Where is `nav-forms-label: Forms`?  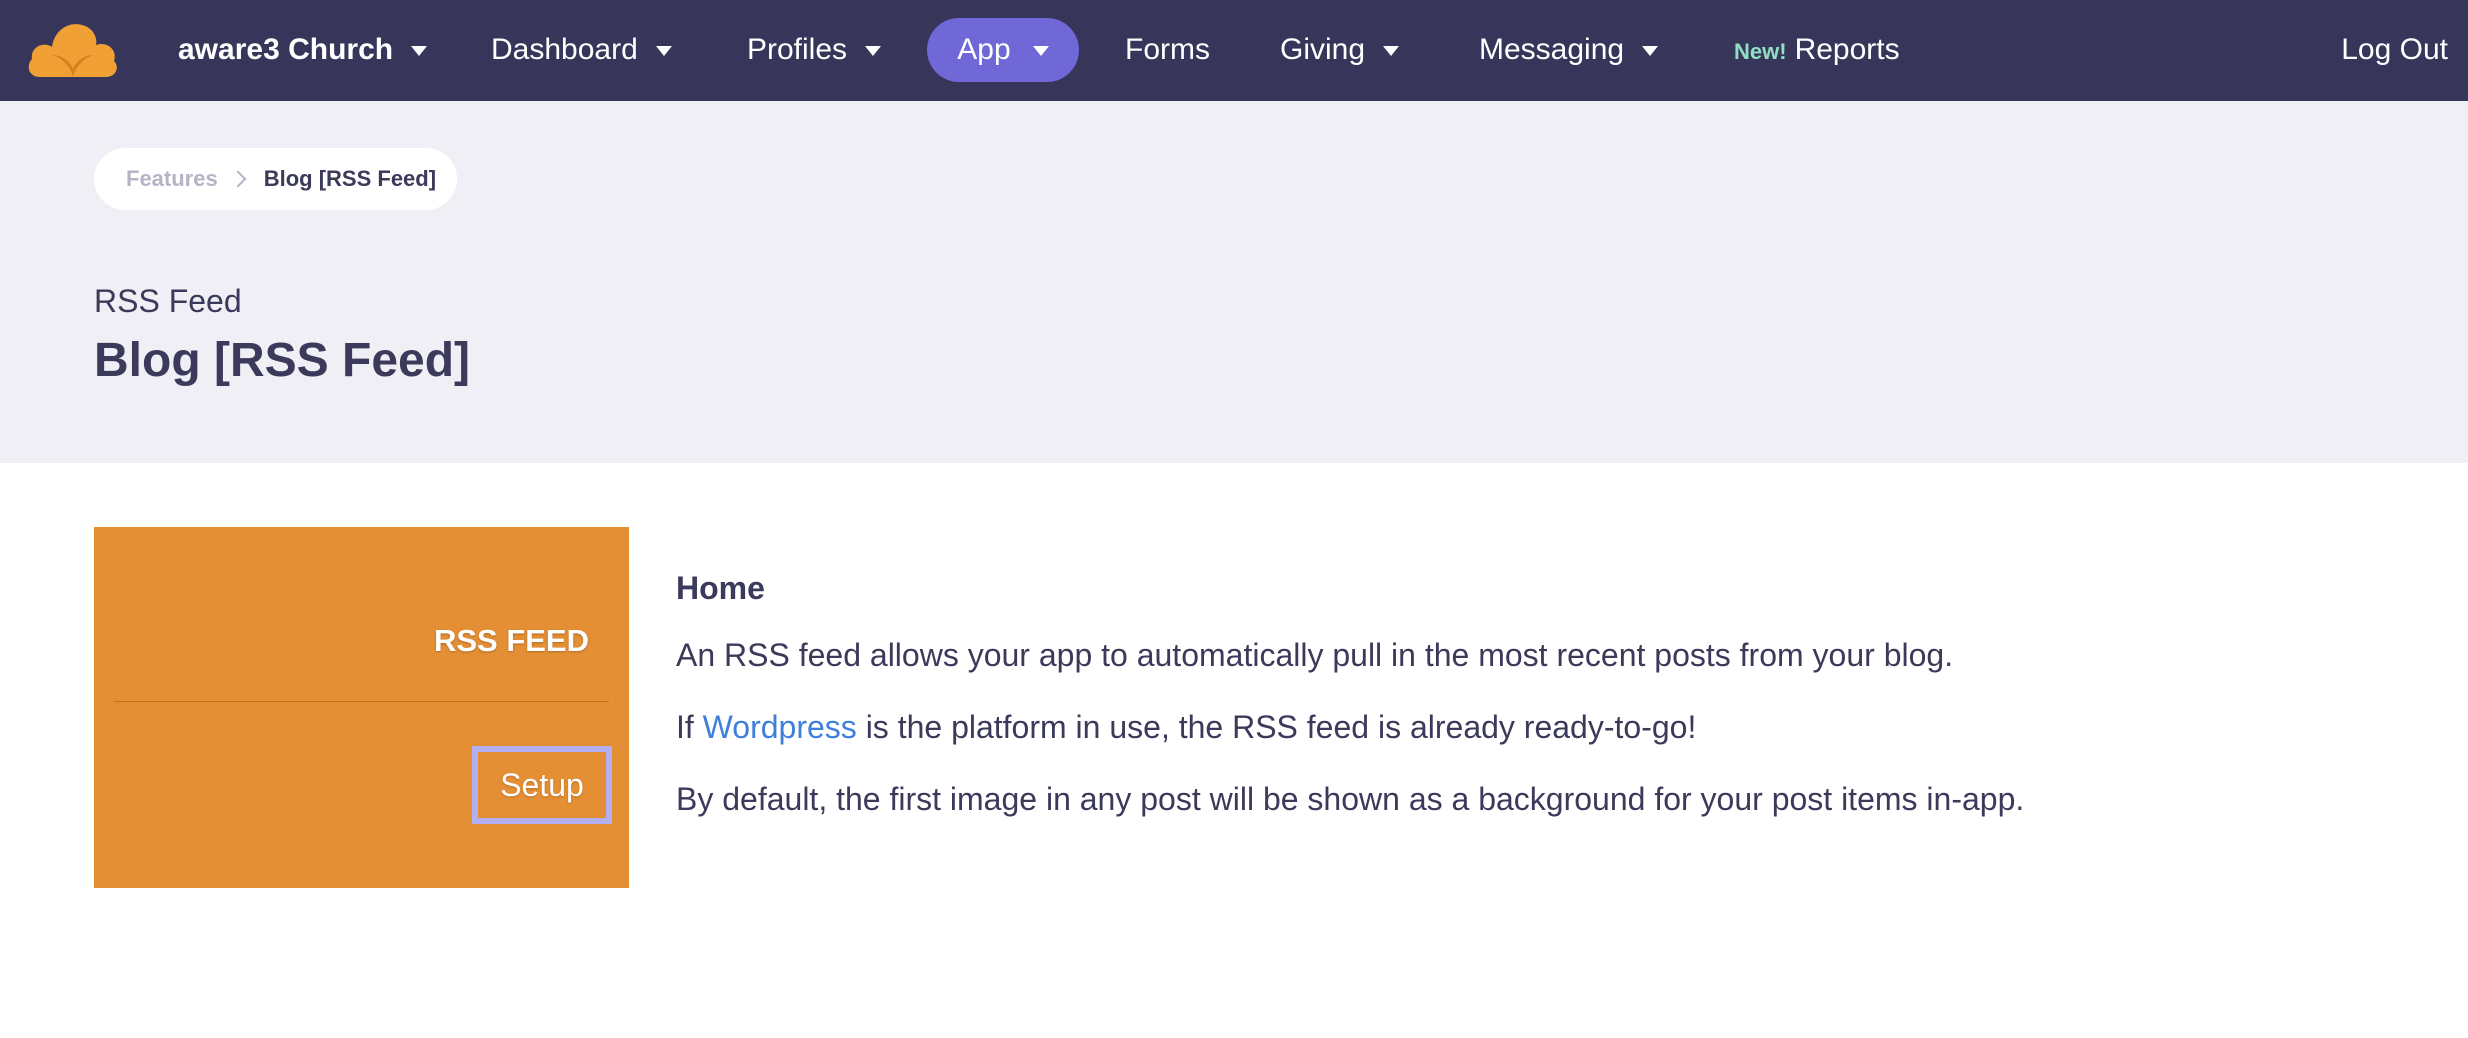 nav-forms-label: Forms is located at coordinates (1167, 49).